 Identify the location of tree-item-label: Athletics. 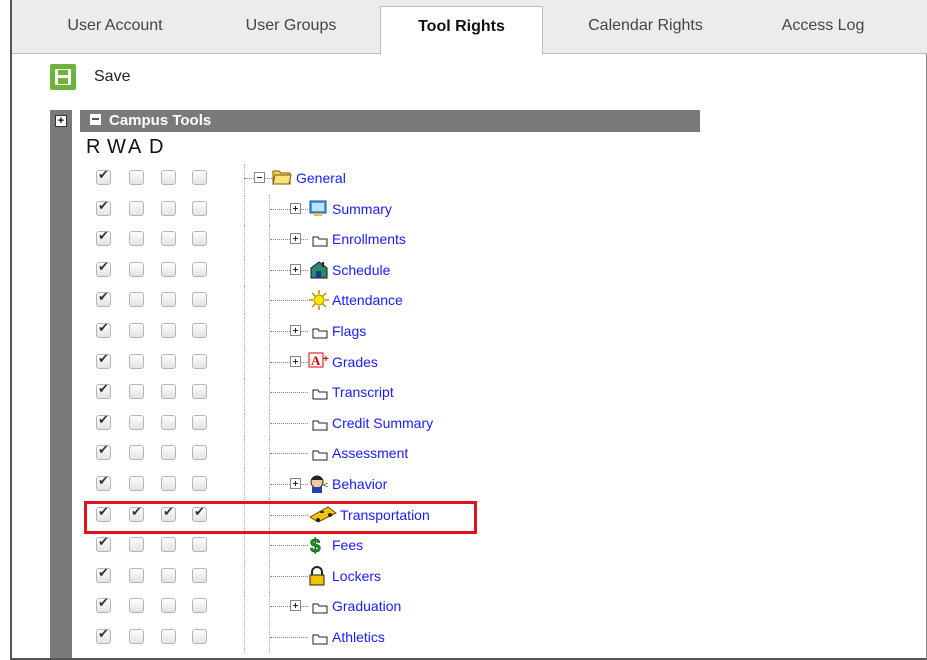
(358, 637).